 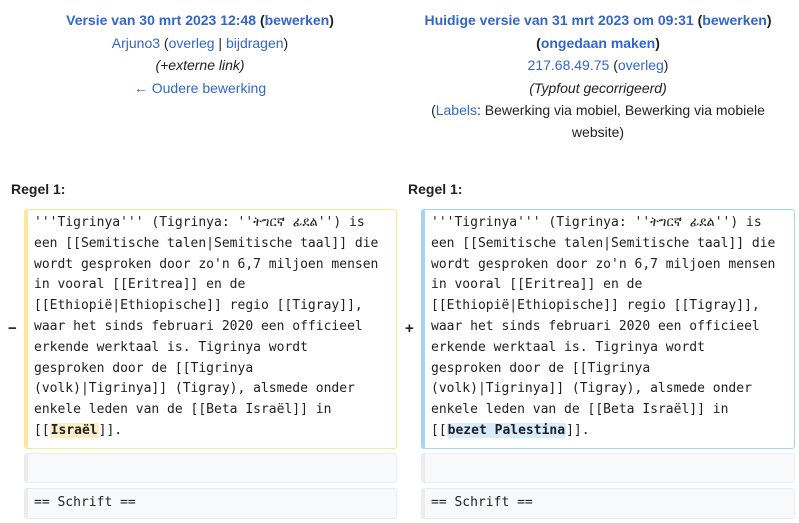 What do you see at coordinates (136, 43) in the screenshot?
I see `old-user-link: Arjuno3` at bounding box center [136, 43].